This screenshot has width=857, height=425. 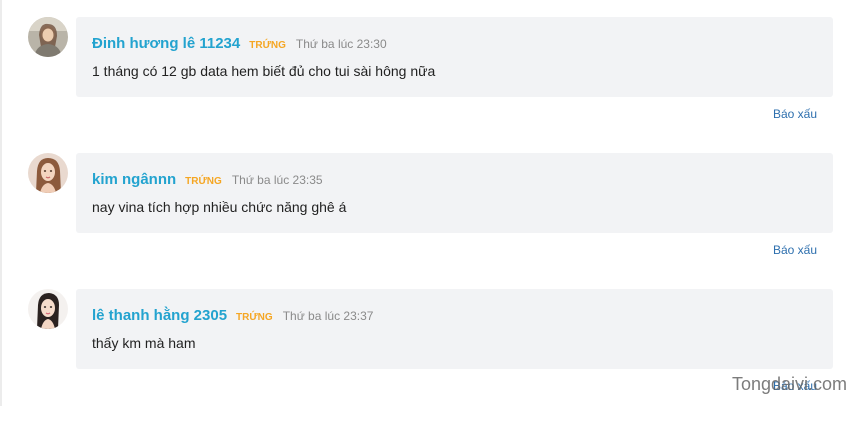 I want to click on comment-timestamp: Thứ ba lúc 23:35, so click(x=277, y=180).